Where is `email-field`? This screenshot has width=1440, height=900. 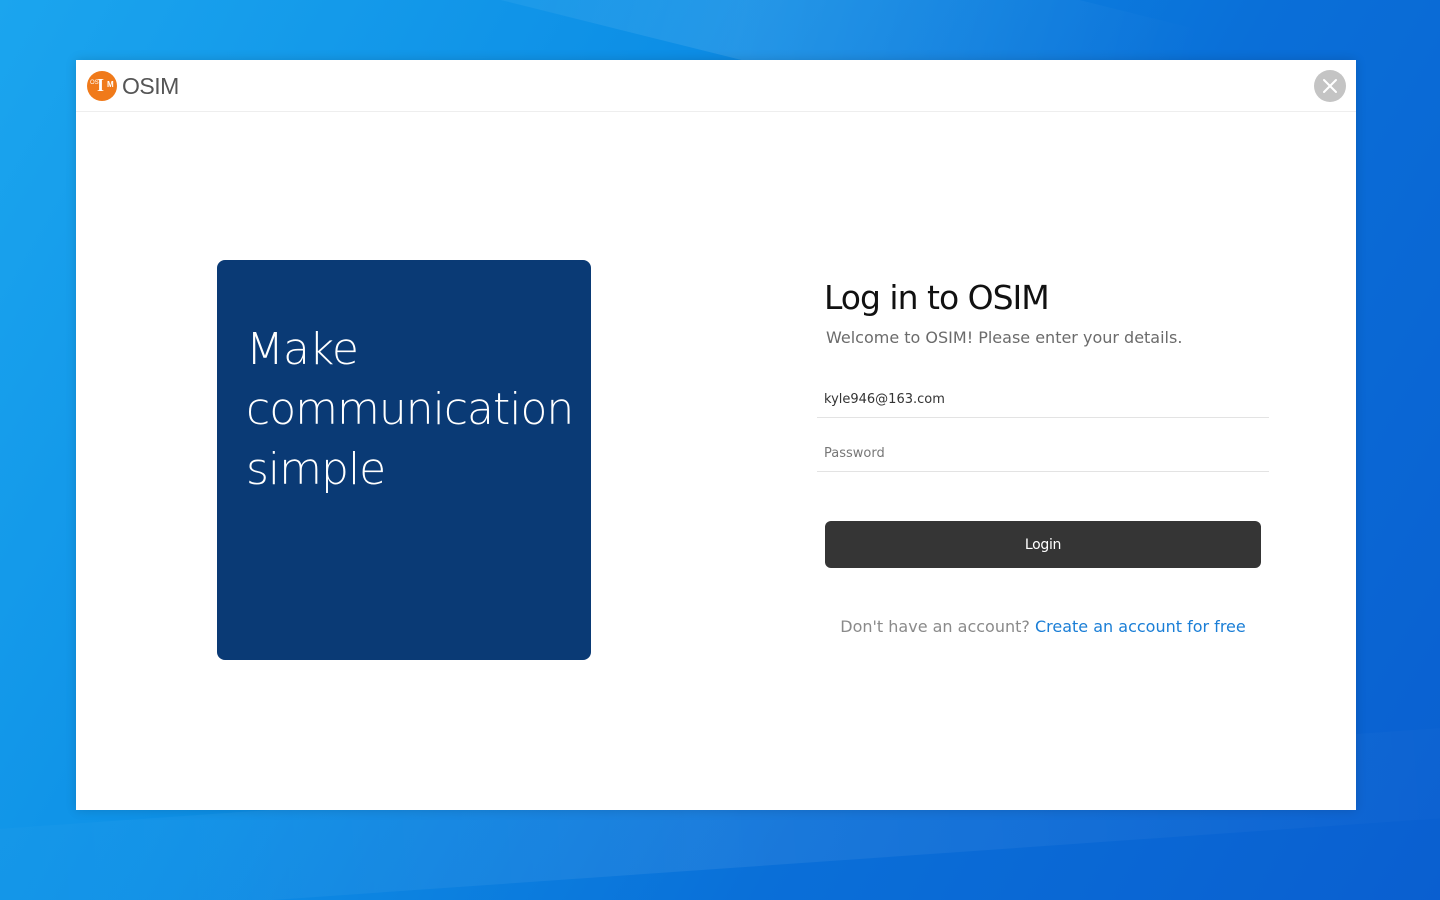 email-field is located at coordinates (1043, 399).